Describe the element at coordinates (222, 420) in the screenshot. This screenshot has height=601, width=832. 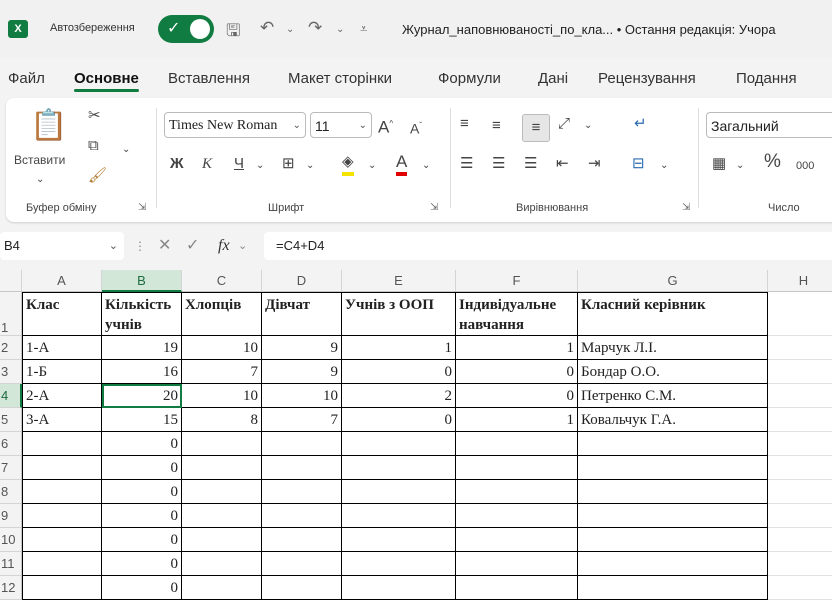
I see `cell-c5: 8` at that location.